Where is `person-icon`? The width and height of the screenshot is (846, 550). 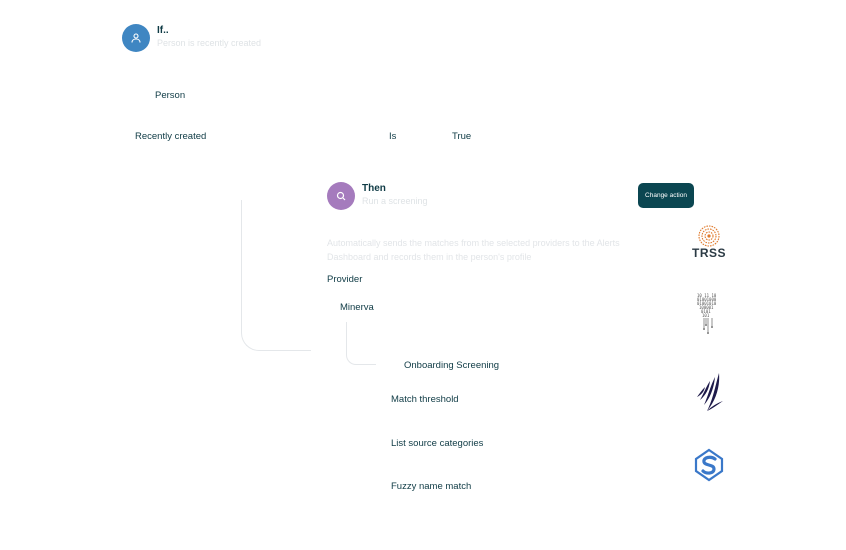 person-icon is located at coordinates (136, 38).